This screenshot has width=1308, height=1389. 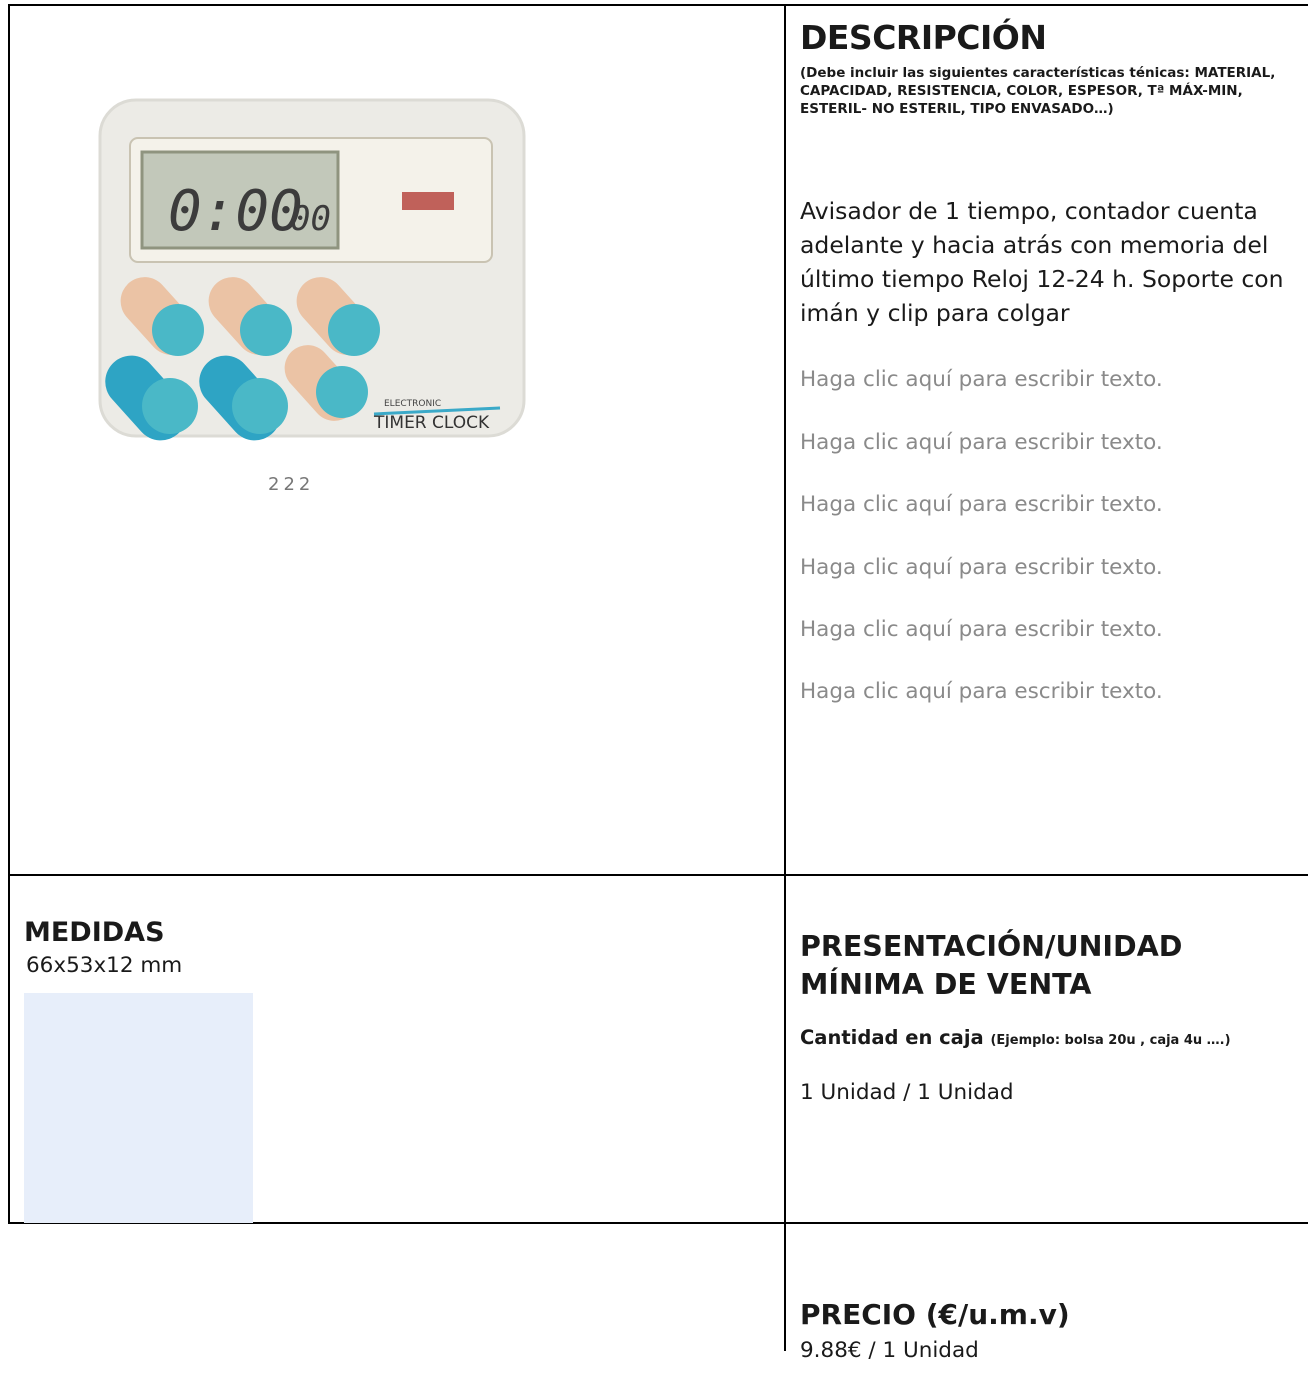 What do you see at coordinates (981, 379) in the screenshot?
I see `placeholder-text-1: Haga clic aquí para escribir texto.` at bounding box center [981, 379].